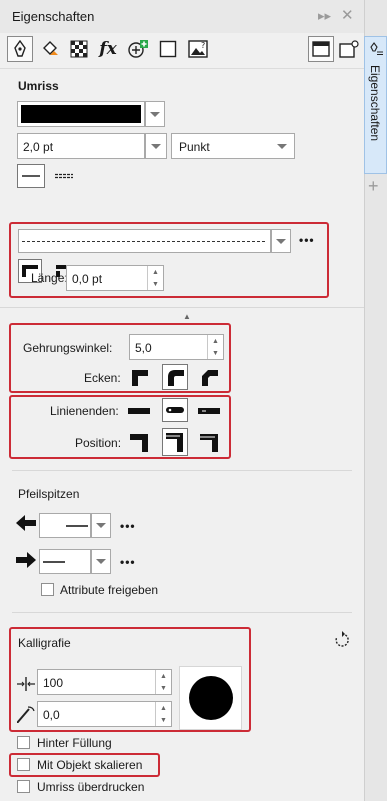 The width and height of the screenshot is (387, 801). I want to click on effects-fx-icon: fx, so click(108, 49).